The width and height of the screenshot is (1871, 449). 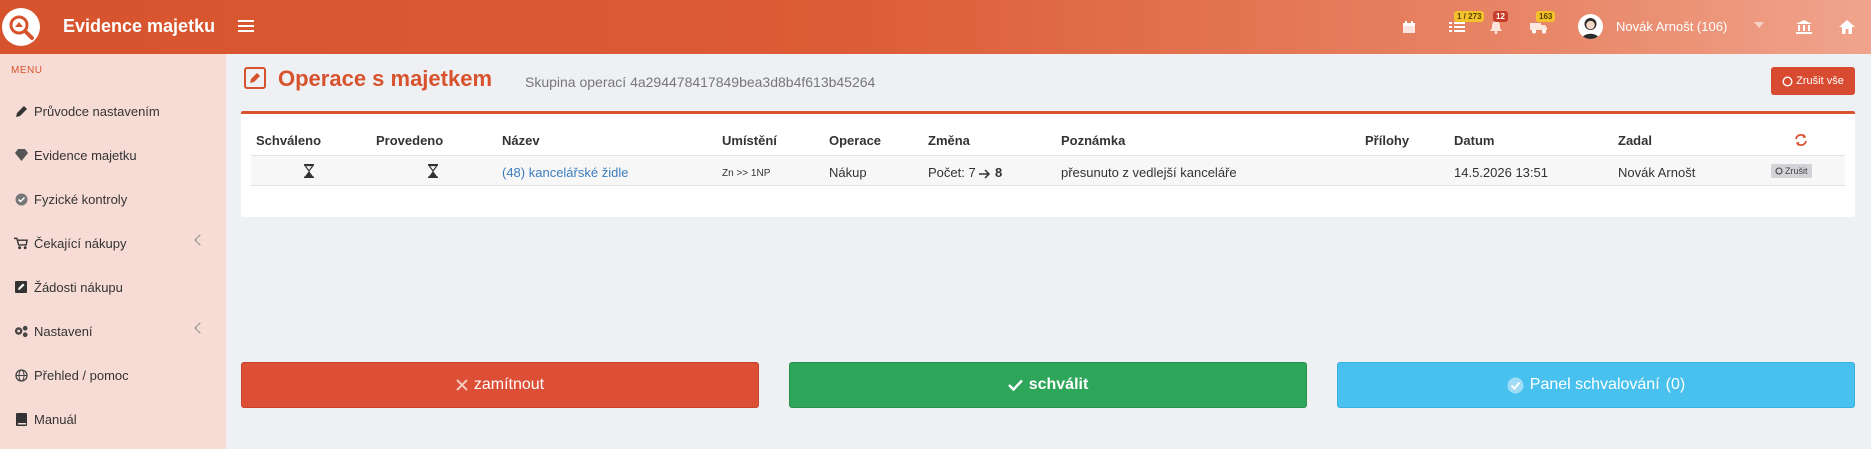 What do you see at coordinates (21, 243) in the screenshot?
I see `cart-icon` at bounding box center [21, 243].